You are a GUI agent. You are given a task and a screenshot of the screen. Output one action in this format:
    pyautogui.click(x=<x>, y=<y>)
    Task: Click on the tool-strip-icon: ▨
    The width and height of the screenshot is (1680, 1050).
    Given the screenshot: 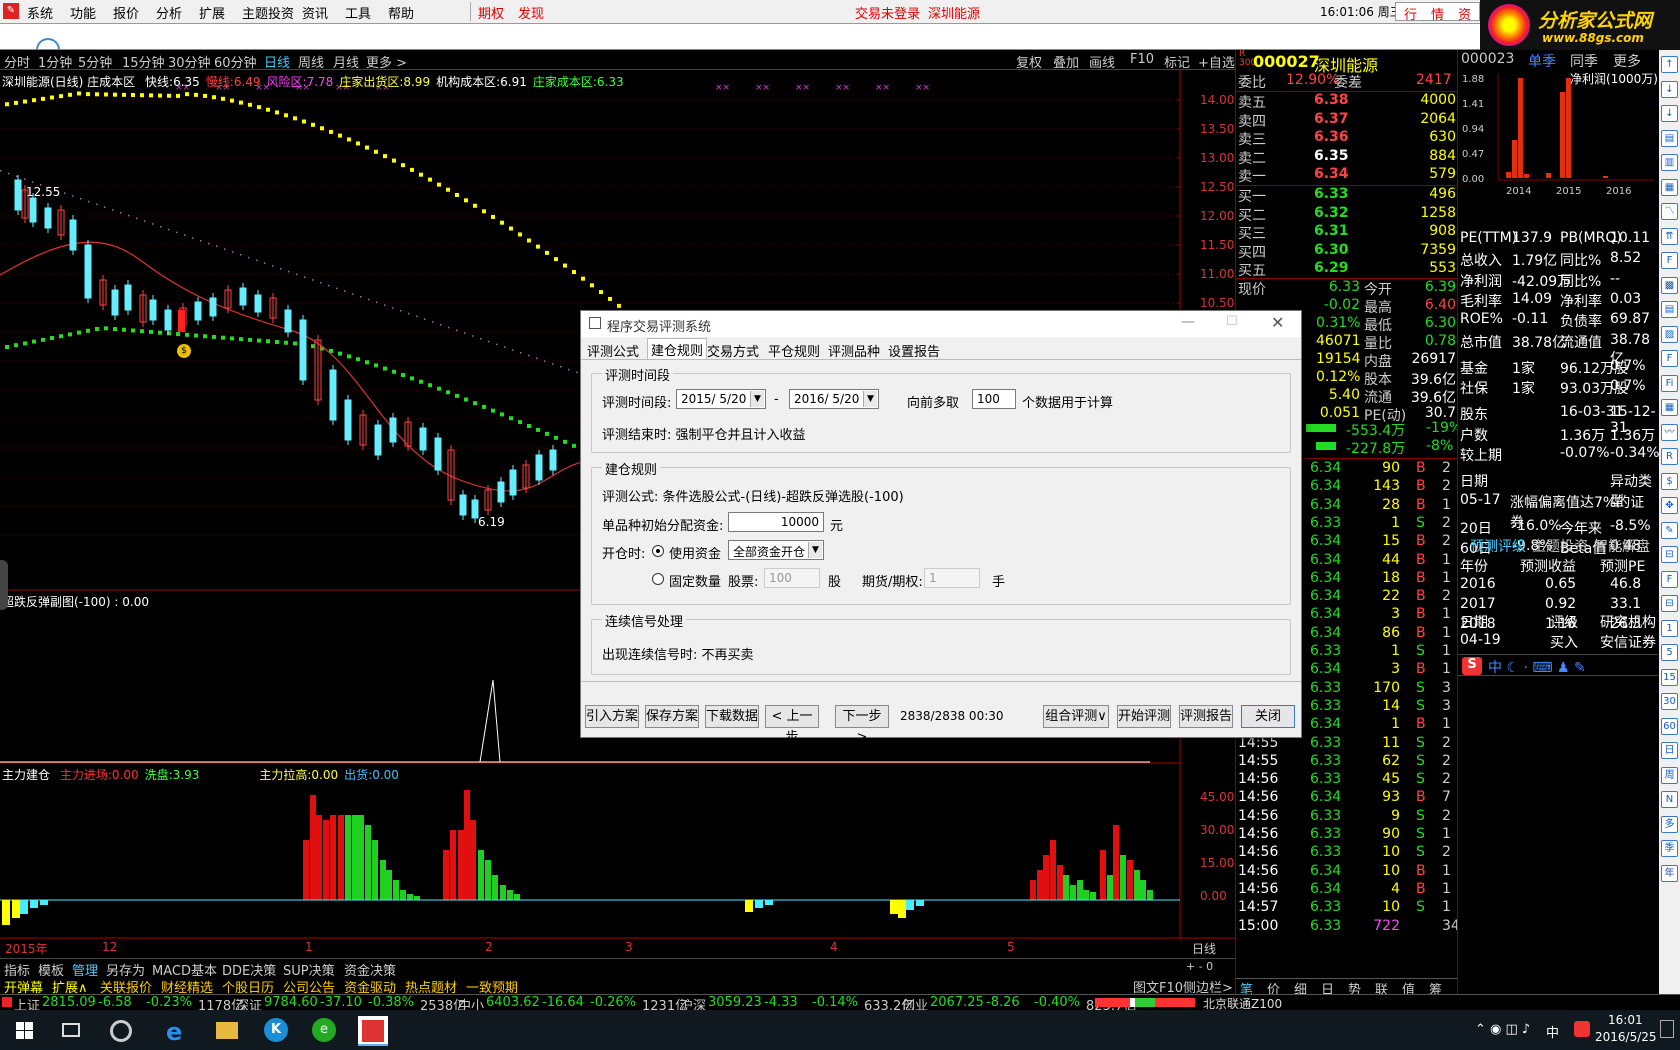 What is the action you would take?
    pyautogui.click(x=1669, y=334)
    